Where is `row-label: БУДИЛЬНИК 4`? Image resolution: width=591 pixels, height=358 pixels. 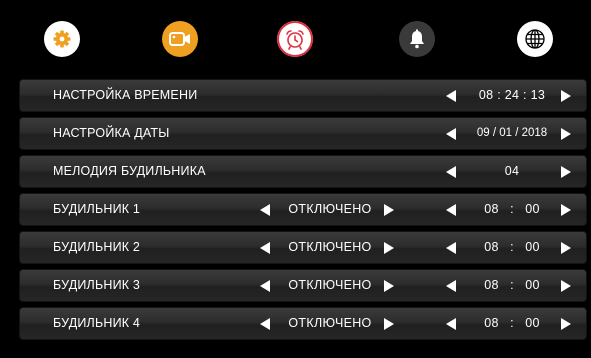 row-label: БУДИЛЬНИК 4 is located at coordinates (97, 323).